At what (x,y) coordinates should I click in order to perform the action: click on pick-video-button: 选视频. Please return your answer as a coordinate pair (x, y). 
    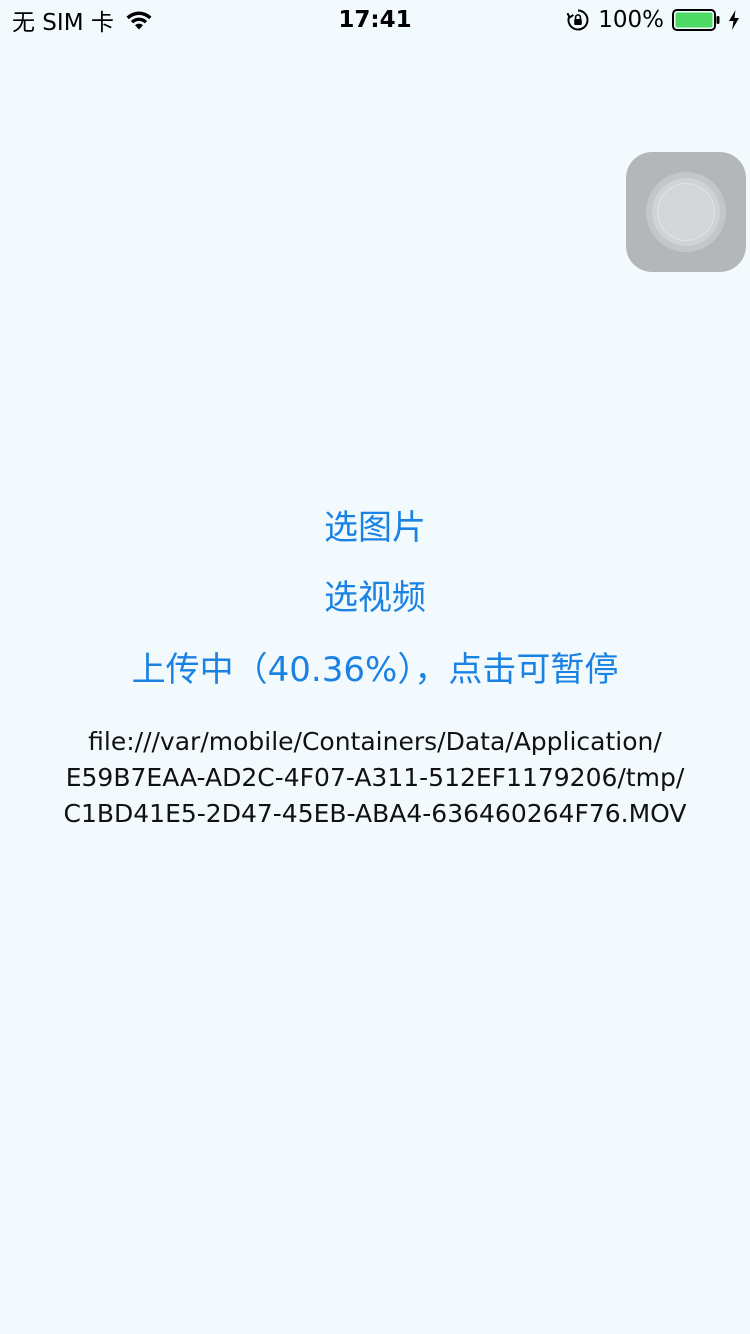
    Looking at the image, I should click on (375, 598).